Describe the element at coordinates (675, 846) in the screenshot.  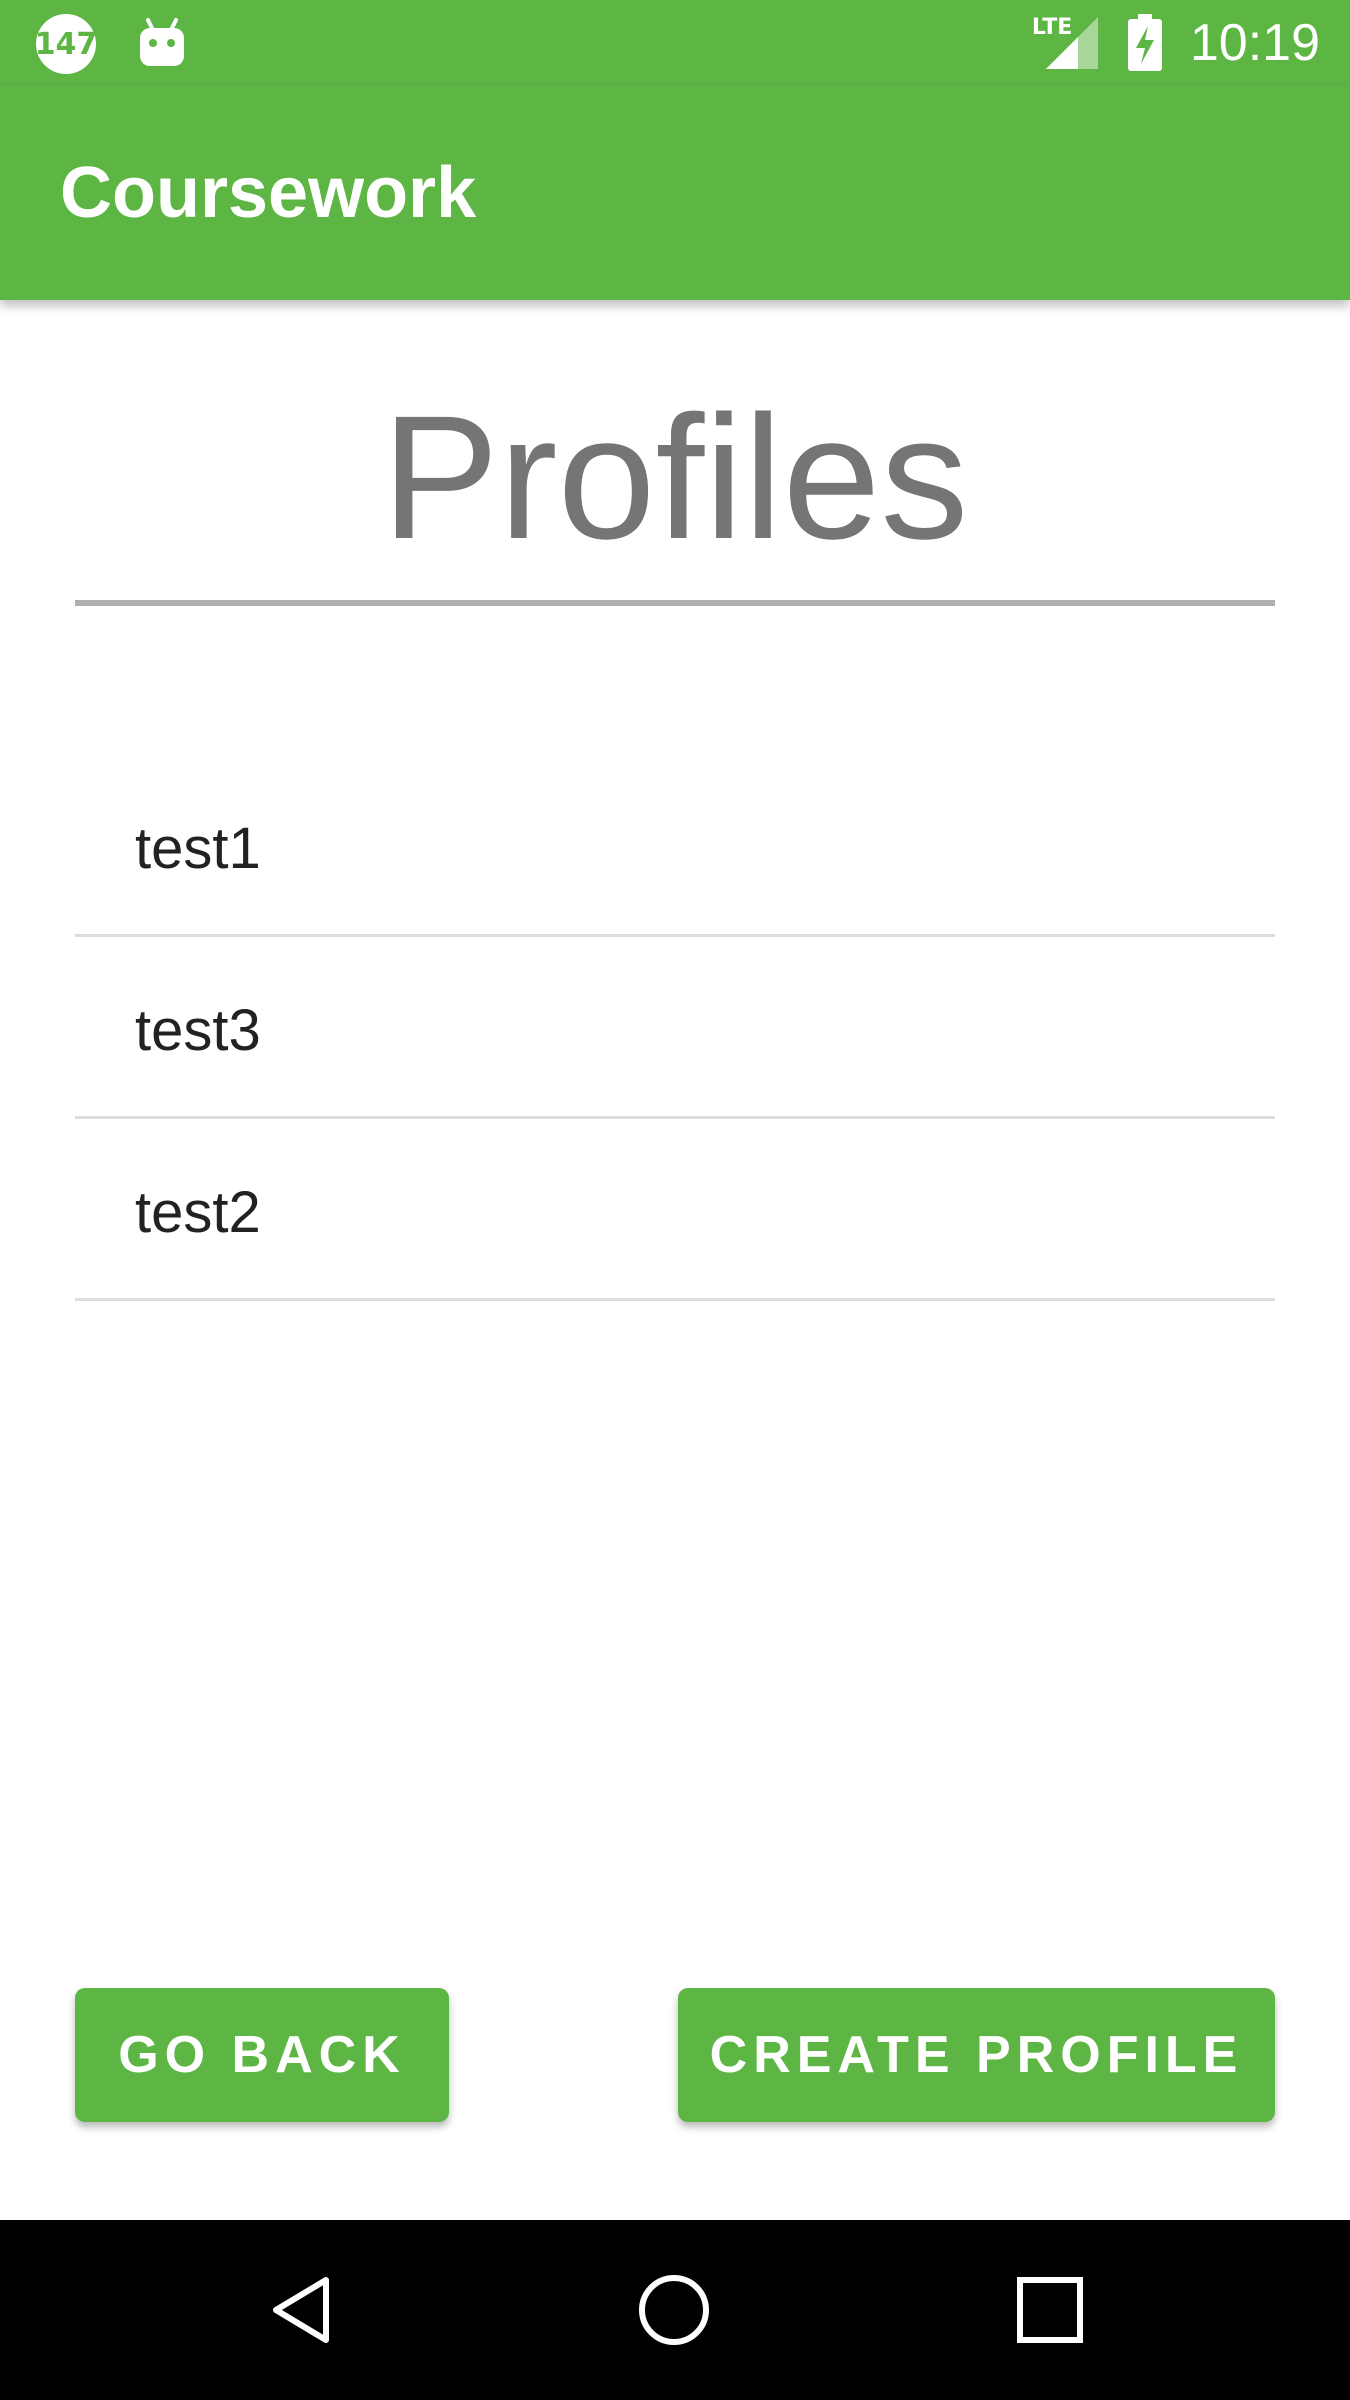
I see `list-item: test1` at that location.